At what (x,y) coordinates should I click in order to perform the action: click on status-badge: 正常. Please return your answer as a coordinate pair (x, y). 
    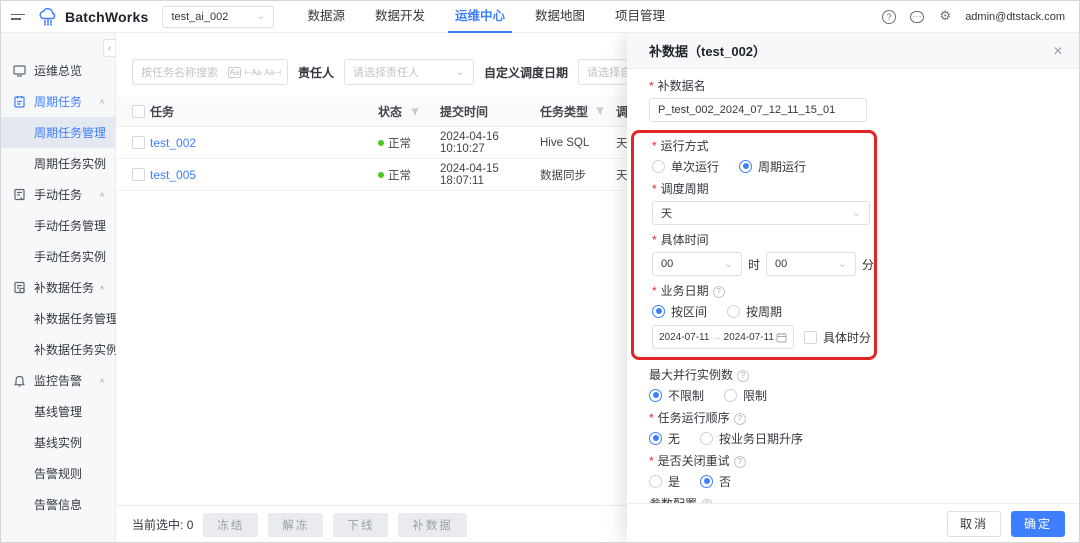
    Looking at the image, I should click on (399, 143).